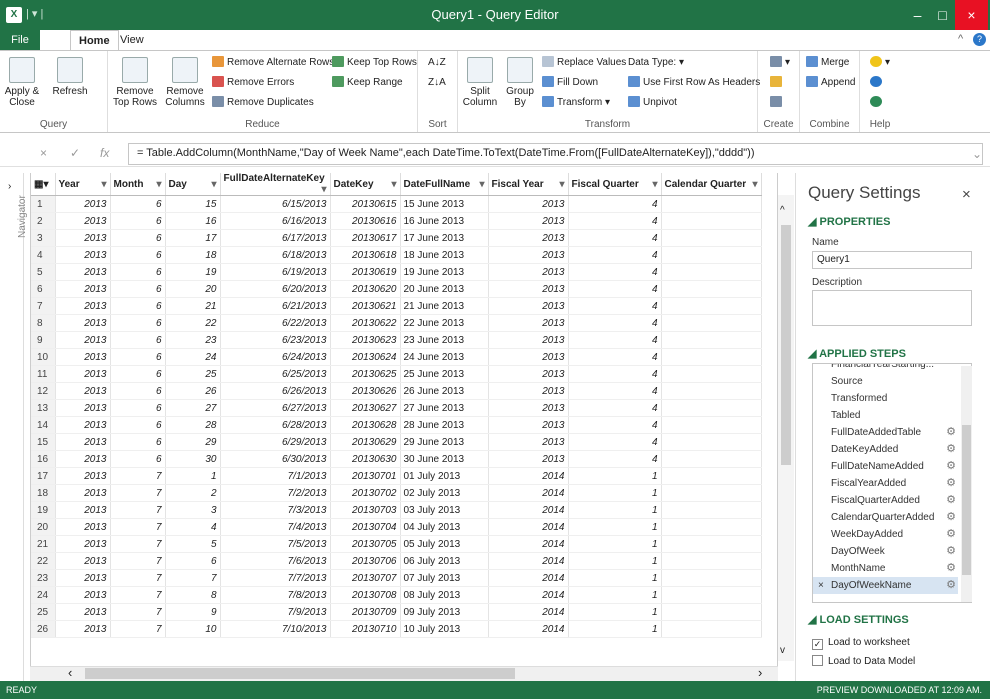 The width and height of the screenshot is (990, 699). Describe the element at coordinates (760, 672) in the screenshot. I see `scroll-right-icon: ›` at that location.